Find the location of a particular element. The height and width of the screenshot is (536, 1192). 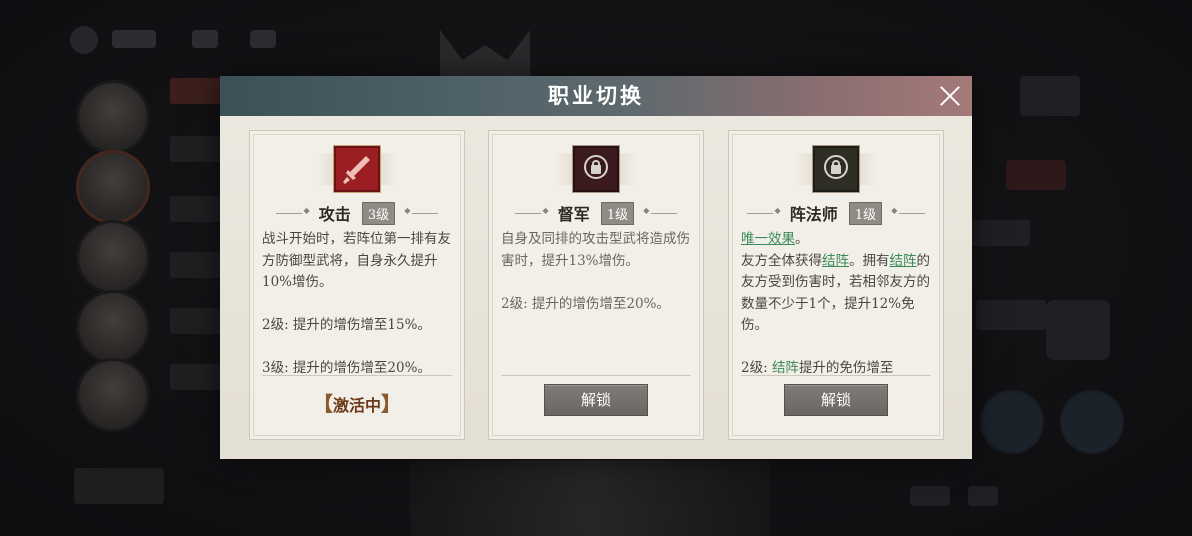

description-paragraph: 2级: 提升的增伤增至20%。 is located at coordinates (585, 303).